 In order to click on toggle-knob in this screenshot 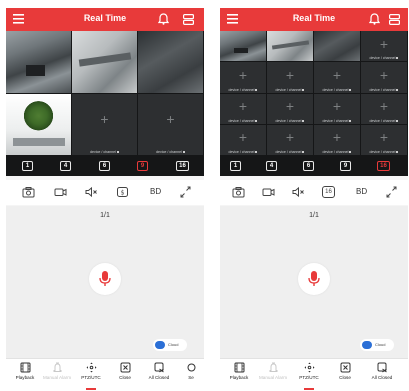, I will do `click(160, 345)`.